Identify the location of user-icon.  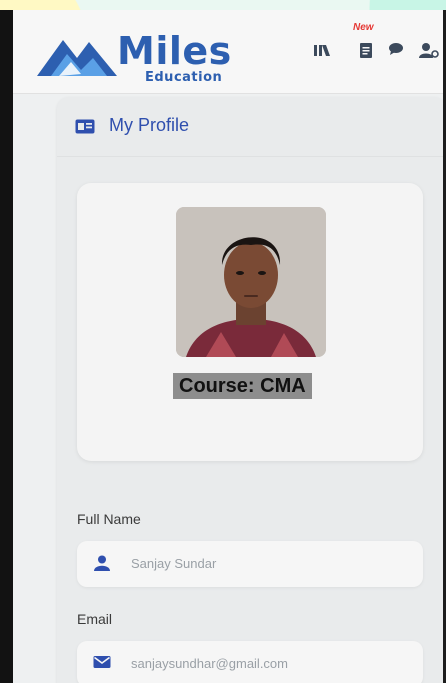
(102, 565).